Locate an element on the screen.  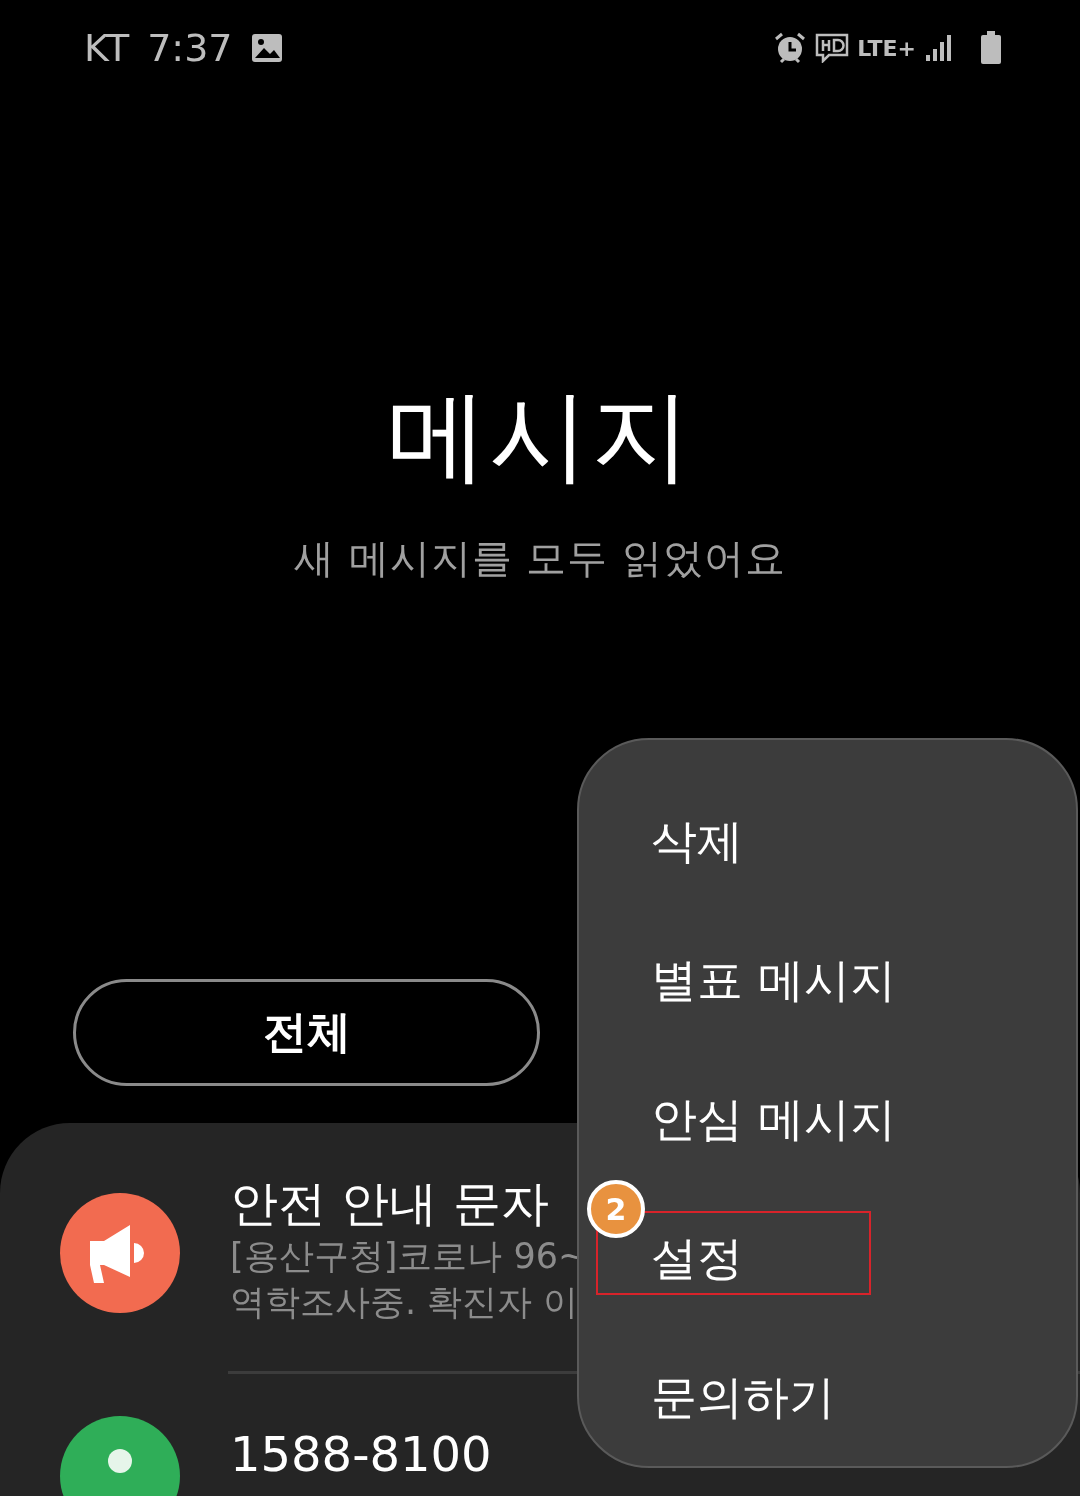
menu-item: 삭제 is located at coordinates (697, 841).